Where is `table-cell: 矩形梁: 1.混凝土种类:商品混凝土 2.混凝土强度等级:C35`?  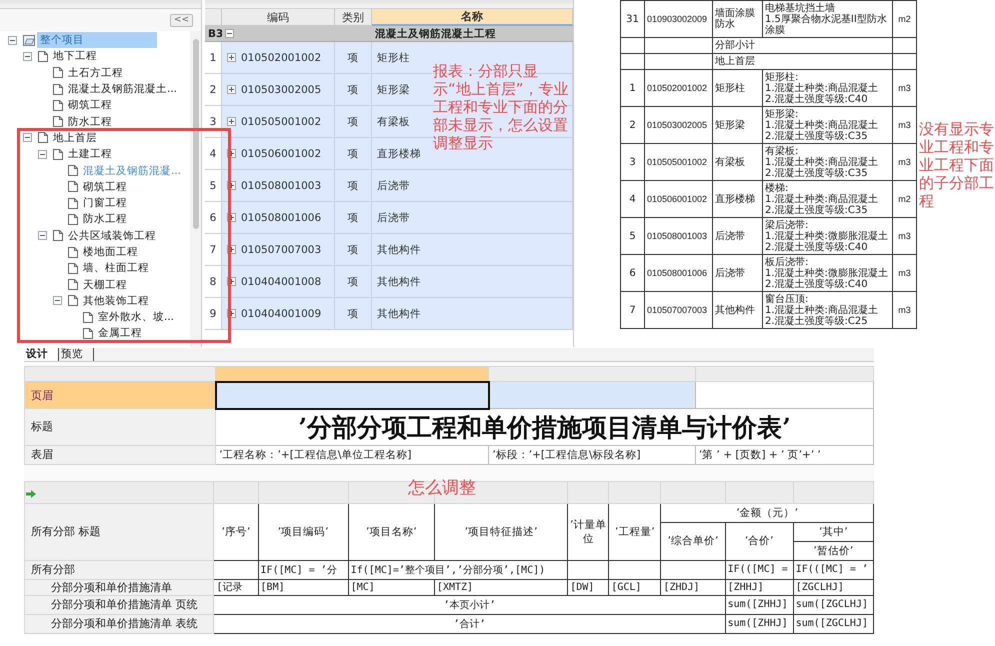
table-cell: 矩形梁: 1.混凝土种类:商品混凝土 2.混凝土强度等级:C35 is located at coordinates (827, 125).